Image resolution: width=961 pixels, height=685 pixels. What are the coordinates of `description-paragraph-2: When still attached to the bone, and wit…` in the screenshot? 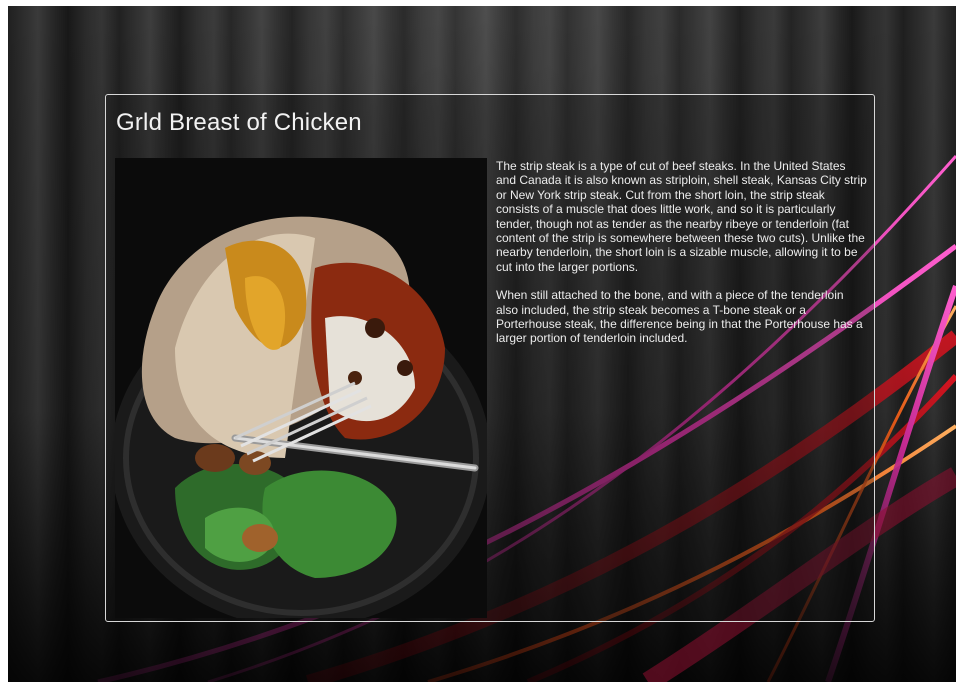 It's located at (679, 317).